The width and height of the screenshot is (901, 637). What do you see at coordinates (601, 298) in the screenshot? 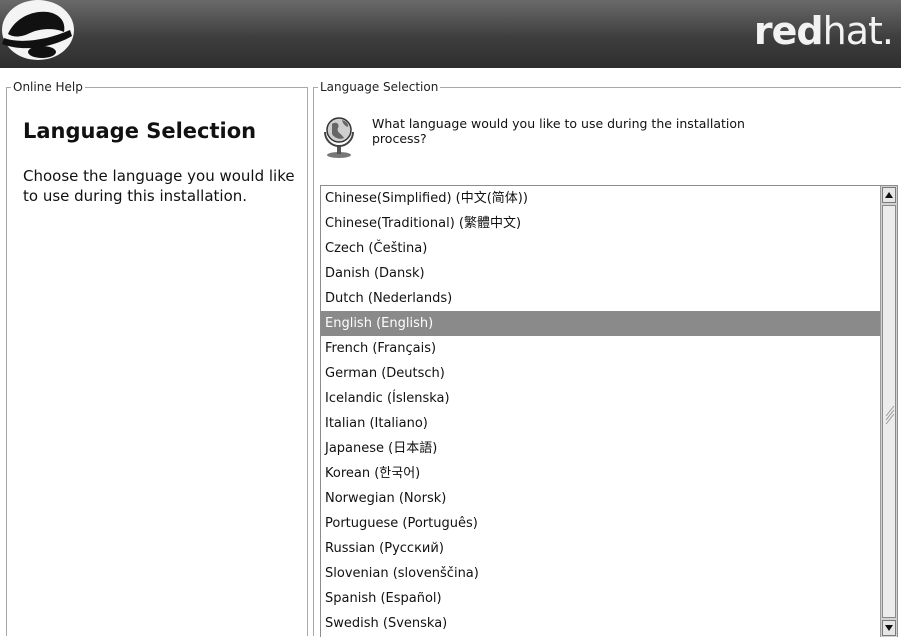
I see `language-option: Dutch (Nederlands)` at bounding box center [601, 298].